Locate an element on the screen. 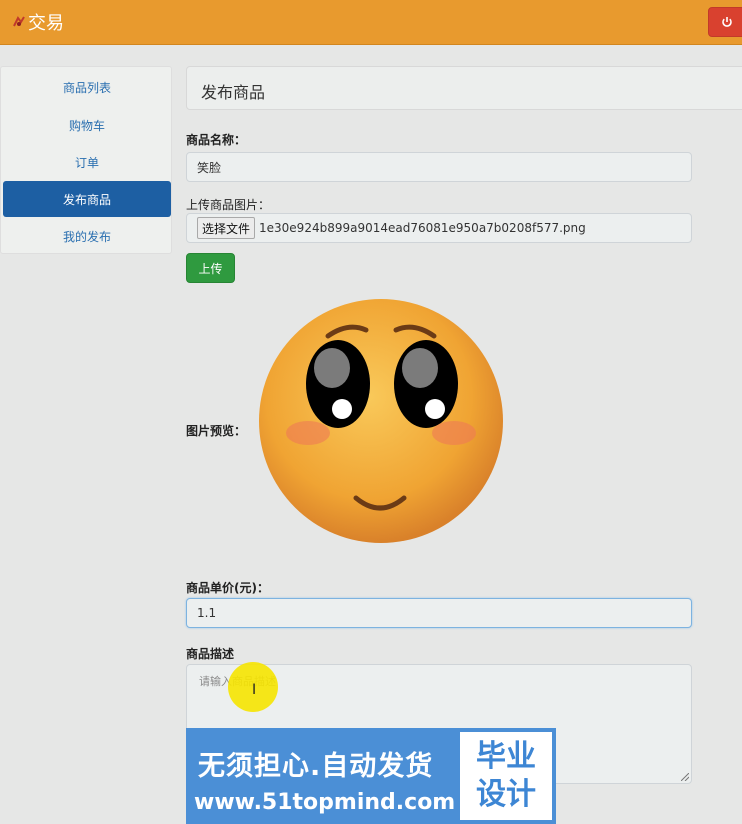  sidebar-item-label: 发布商品 is located at coordinates (86, 199).